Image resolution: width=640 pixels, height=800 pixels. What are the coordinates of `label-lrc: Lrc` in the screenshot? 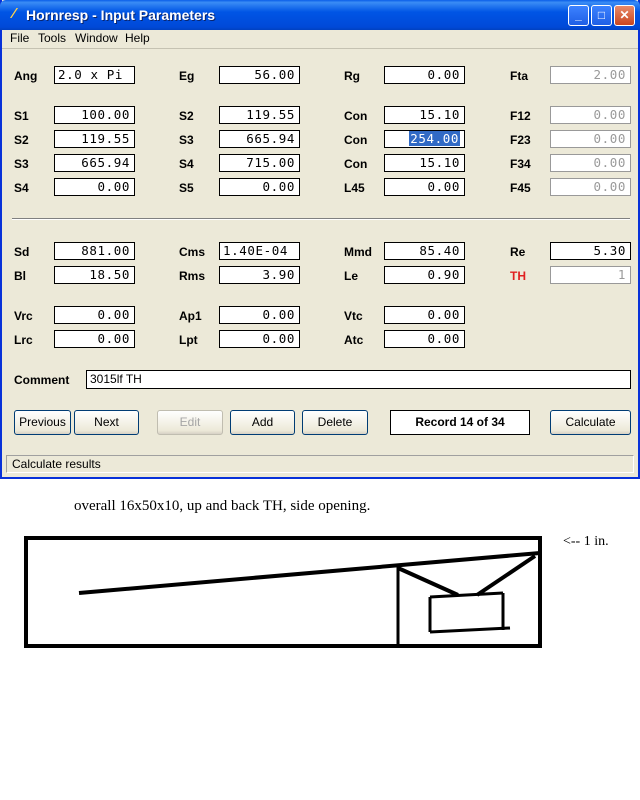 It's located at (23, 340).